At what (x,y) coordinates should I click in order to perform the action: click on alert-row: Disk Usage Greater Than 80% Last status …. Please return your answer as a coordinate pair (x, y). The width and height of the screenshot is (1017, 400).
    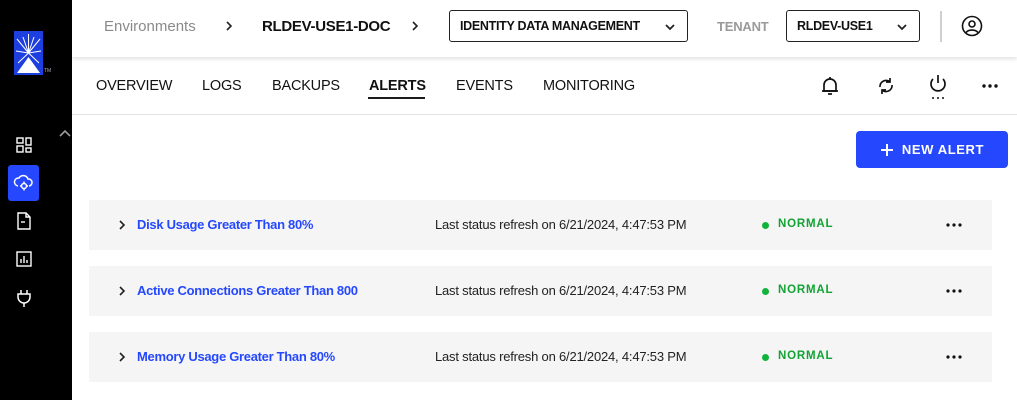
    Looking at the image, I should click on (540, 225).